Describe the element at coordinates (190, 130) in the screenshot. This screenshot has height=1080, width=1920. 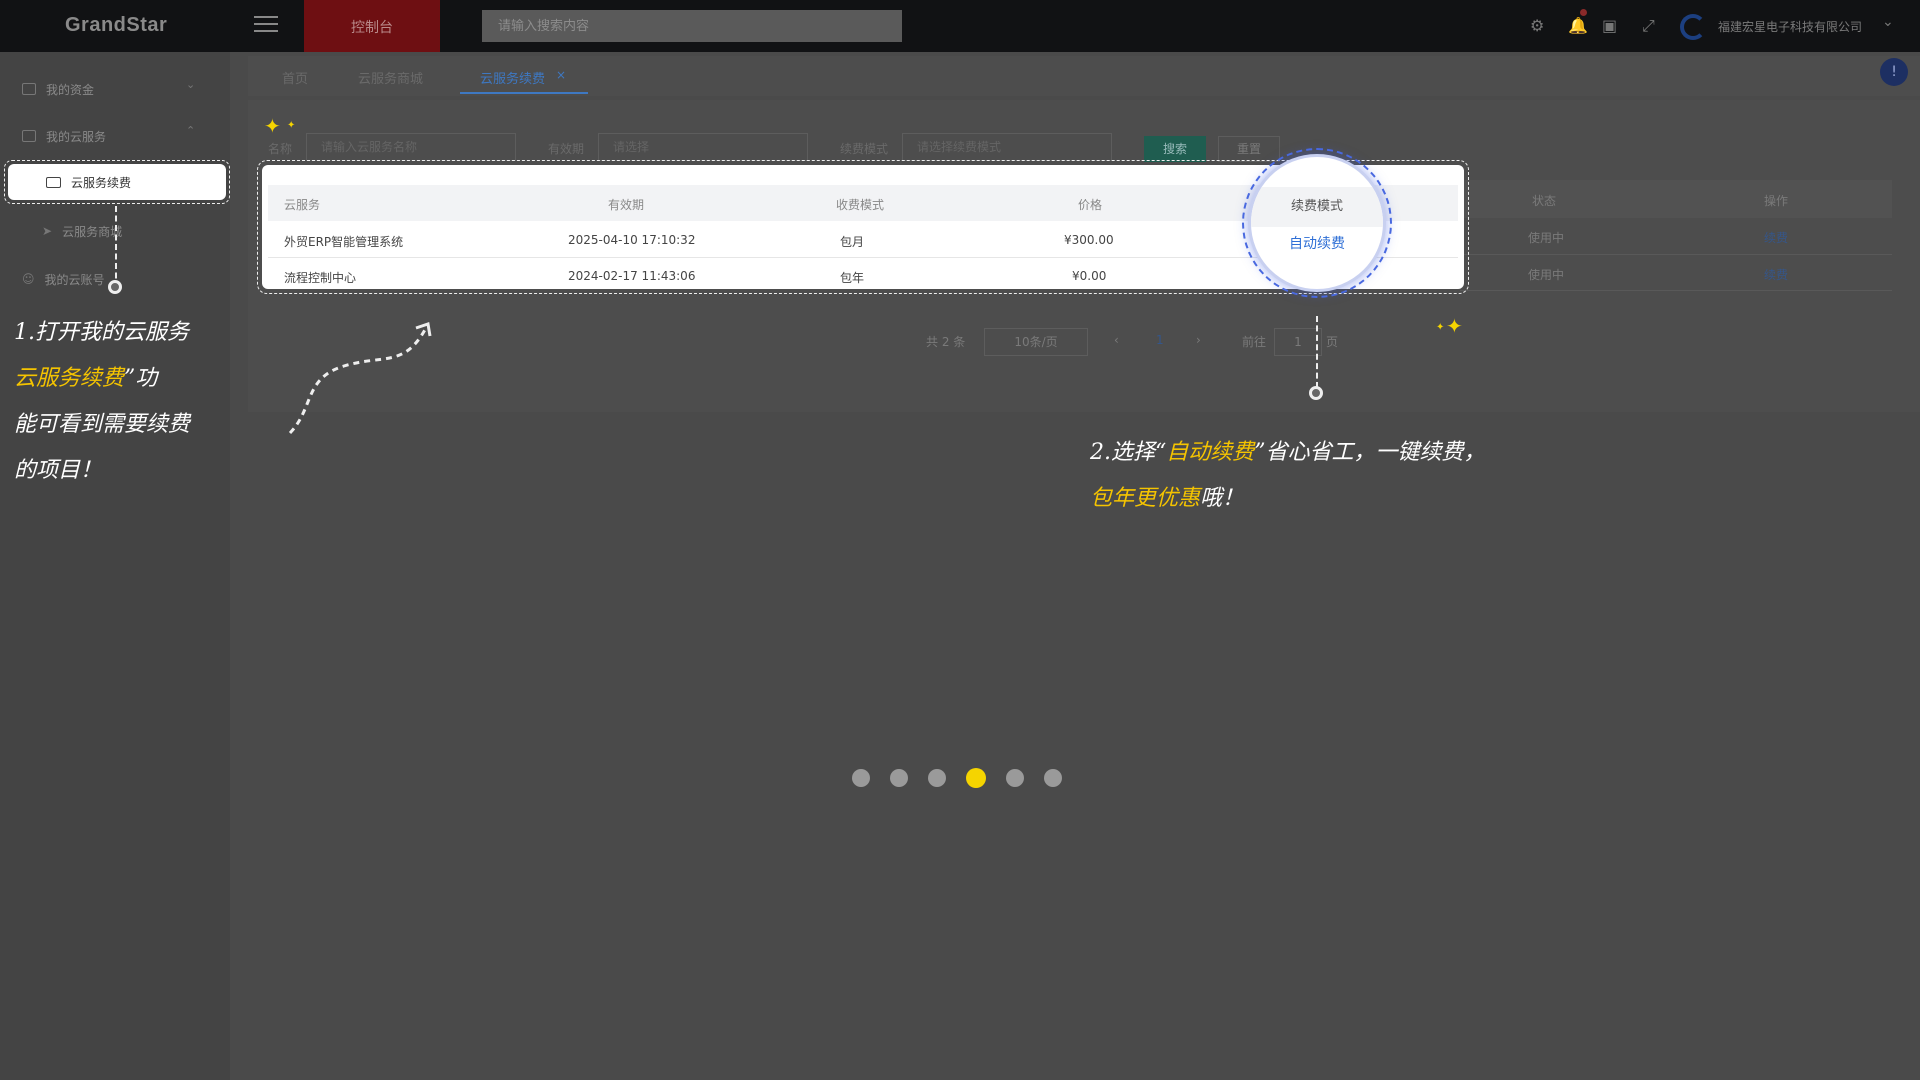
I see `chevron-up-icon: ⌃` at that location.